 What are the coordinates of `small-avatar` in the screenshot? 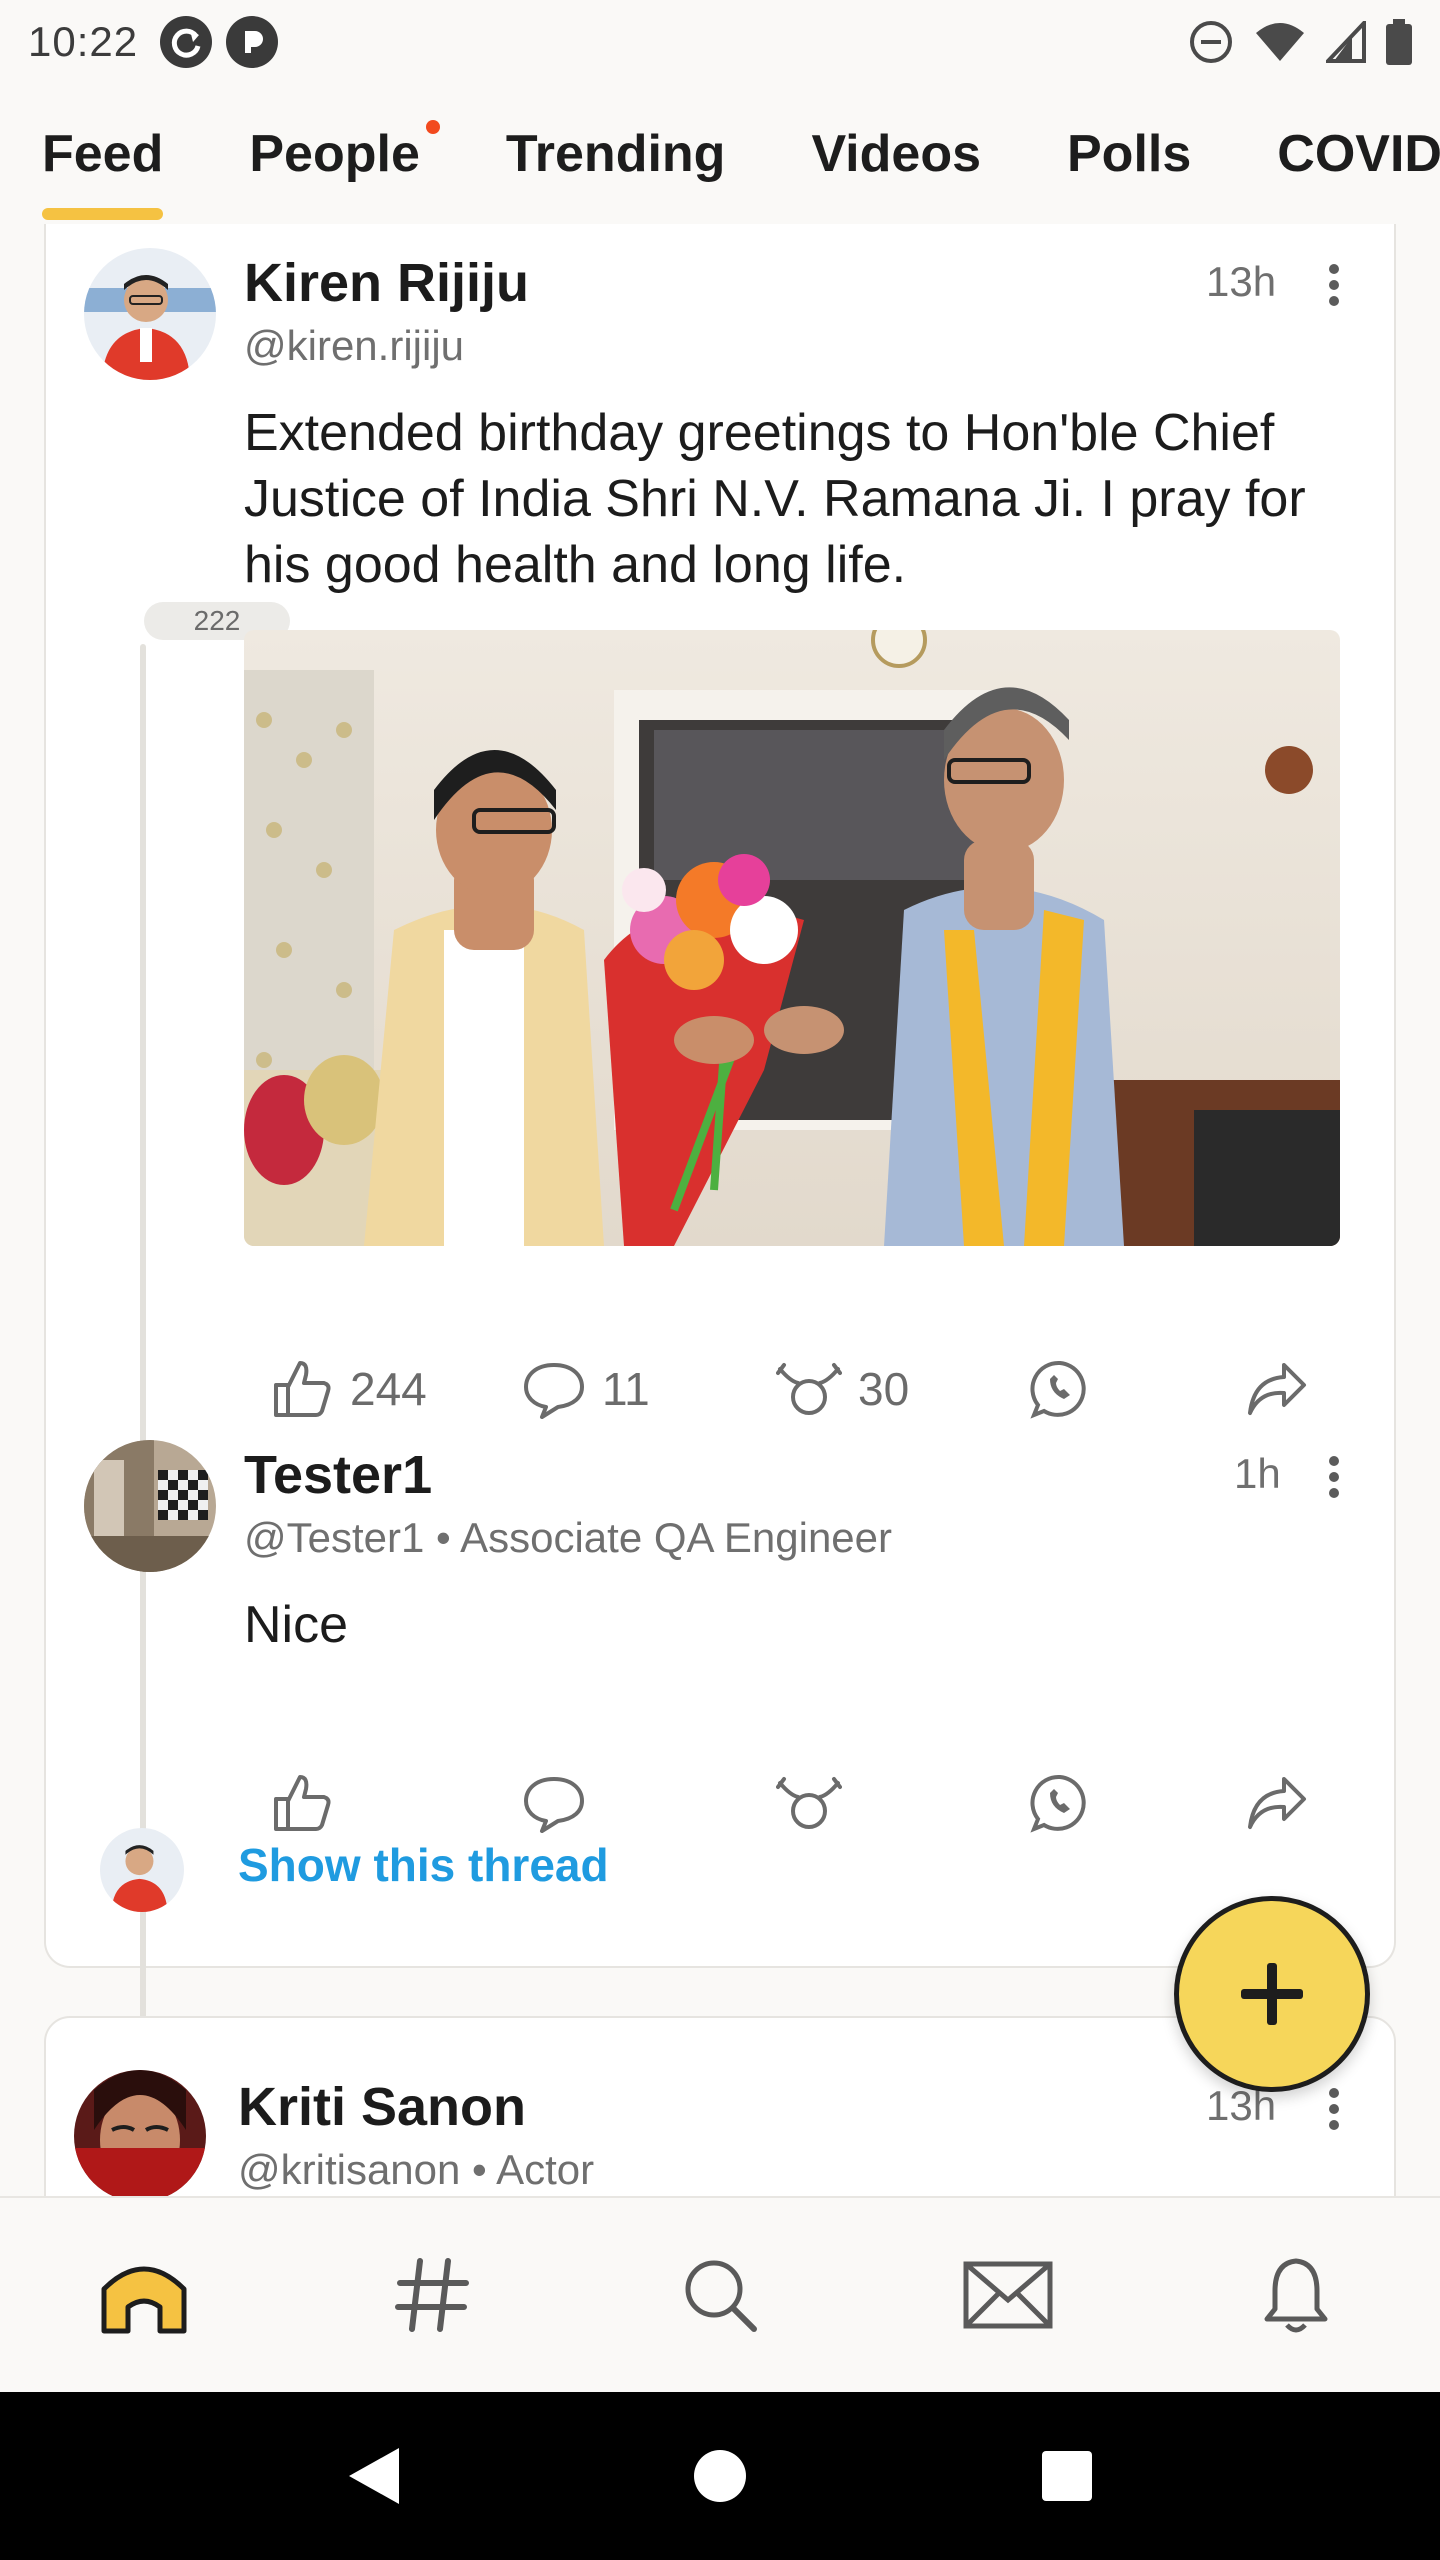 It's located at (142, 1870).